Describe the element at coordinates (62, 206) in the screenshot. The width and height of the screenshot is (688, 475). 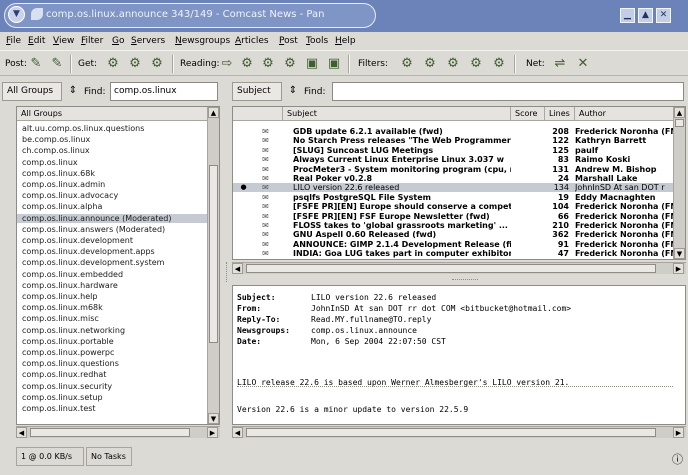
I see `group-list-item: comp.os.linux.alpha` at that location.